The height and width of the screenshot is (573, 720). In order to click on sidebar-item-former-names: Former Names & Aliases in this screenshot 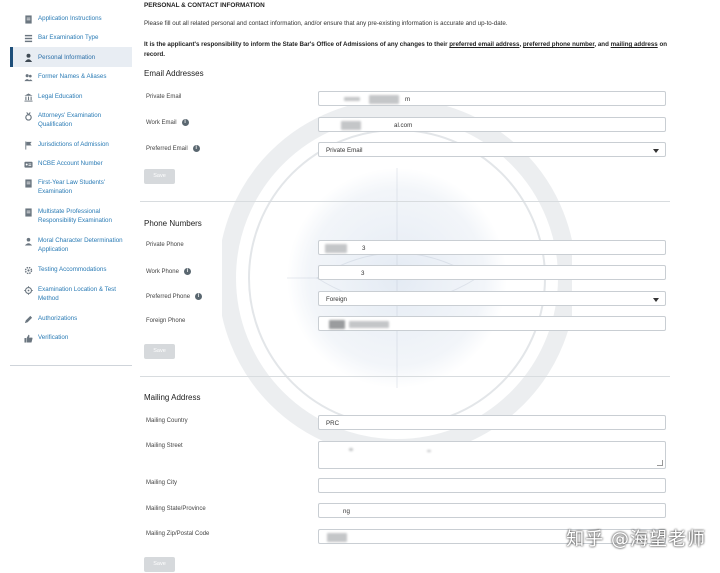, I will do `click(71, 77)`.